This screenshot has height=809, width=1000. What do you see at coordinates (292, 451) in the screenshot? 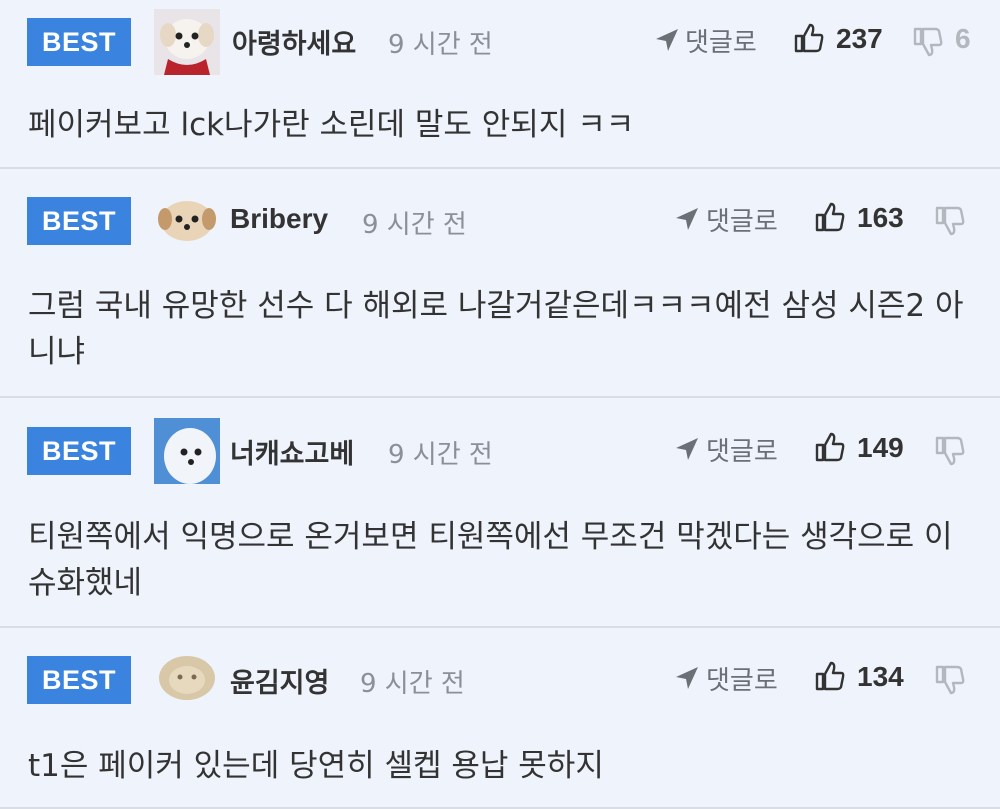
I see `username: 너캐쇼고베` at bounding box center [292, 451].